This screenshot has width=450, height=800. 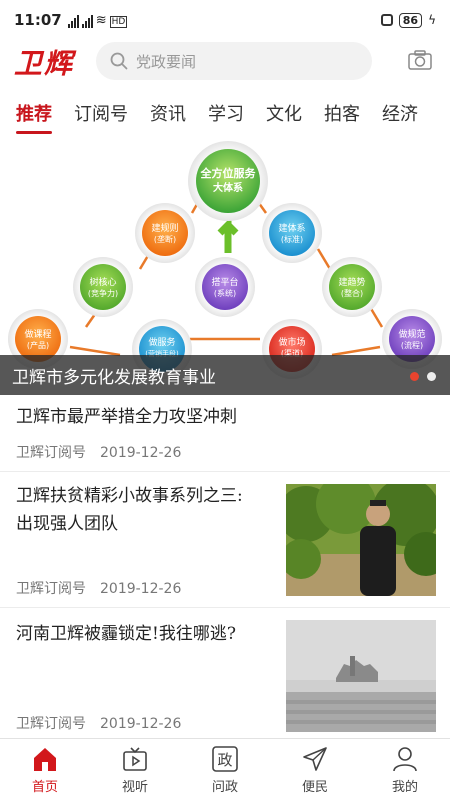 I want to click on news-title: 卫辉扶贫精彩小故事系列之三: 出现强人团队, so click(x=129, y=510).